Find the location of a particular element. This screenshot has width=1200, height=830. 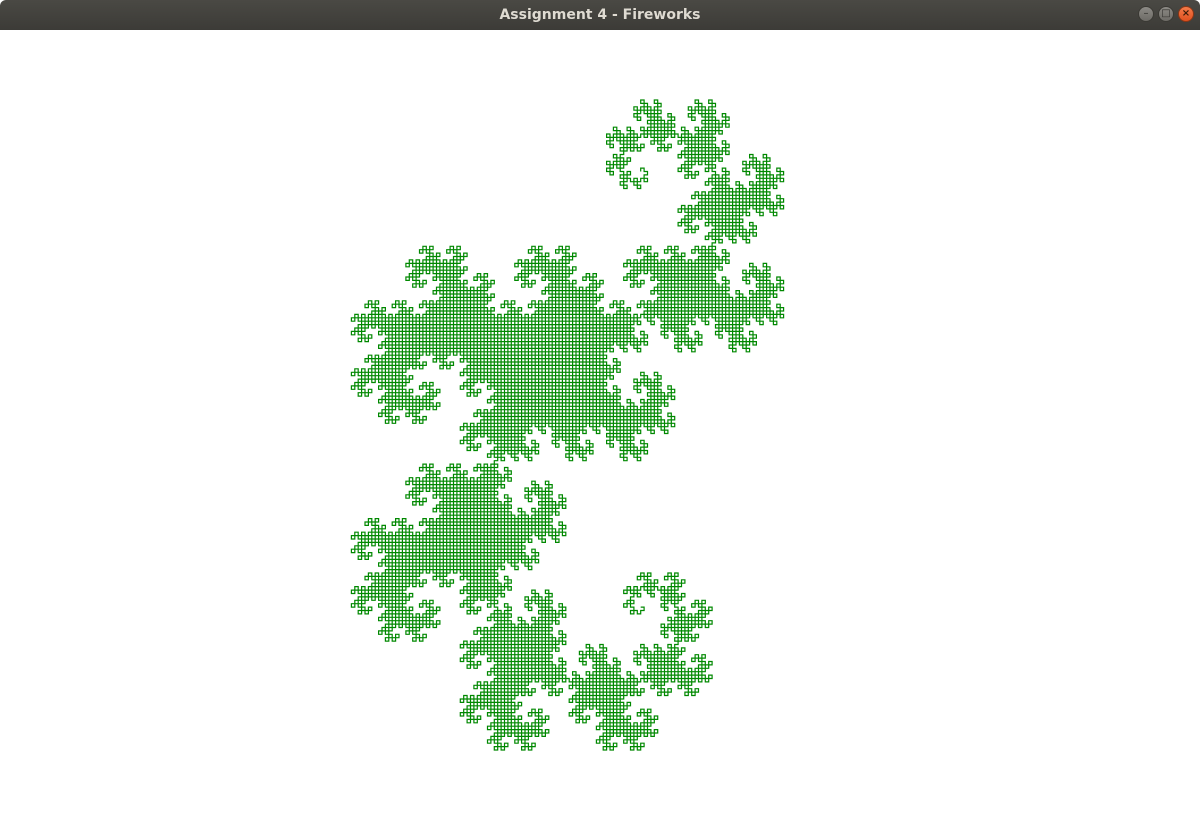

close-icon: × is located at coordinates (1186, 14).